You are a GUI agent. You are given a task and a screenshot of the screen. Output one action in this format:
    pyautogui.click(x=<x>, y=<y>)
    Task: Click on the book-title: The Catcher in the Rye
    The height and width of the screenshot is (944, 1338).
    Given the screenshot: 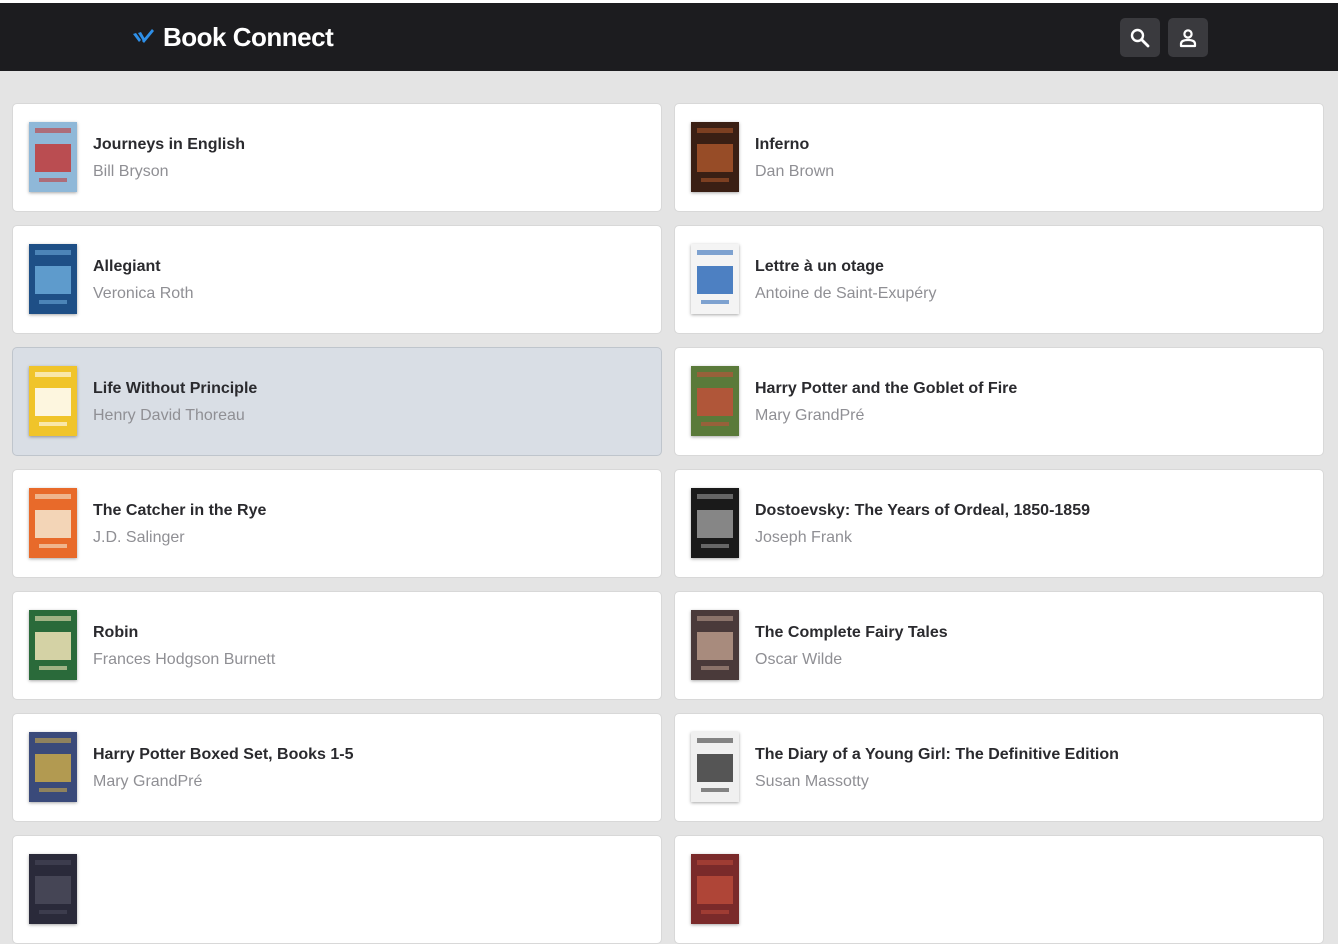 What is the action you would take?
    pyautogui.click(x=180, y=510)
    